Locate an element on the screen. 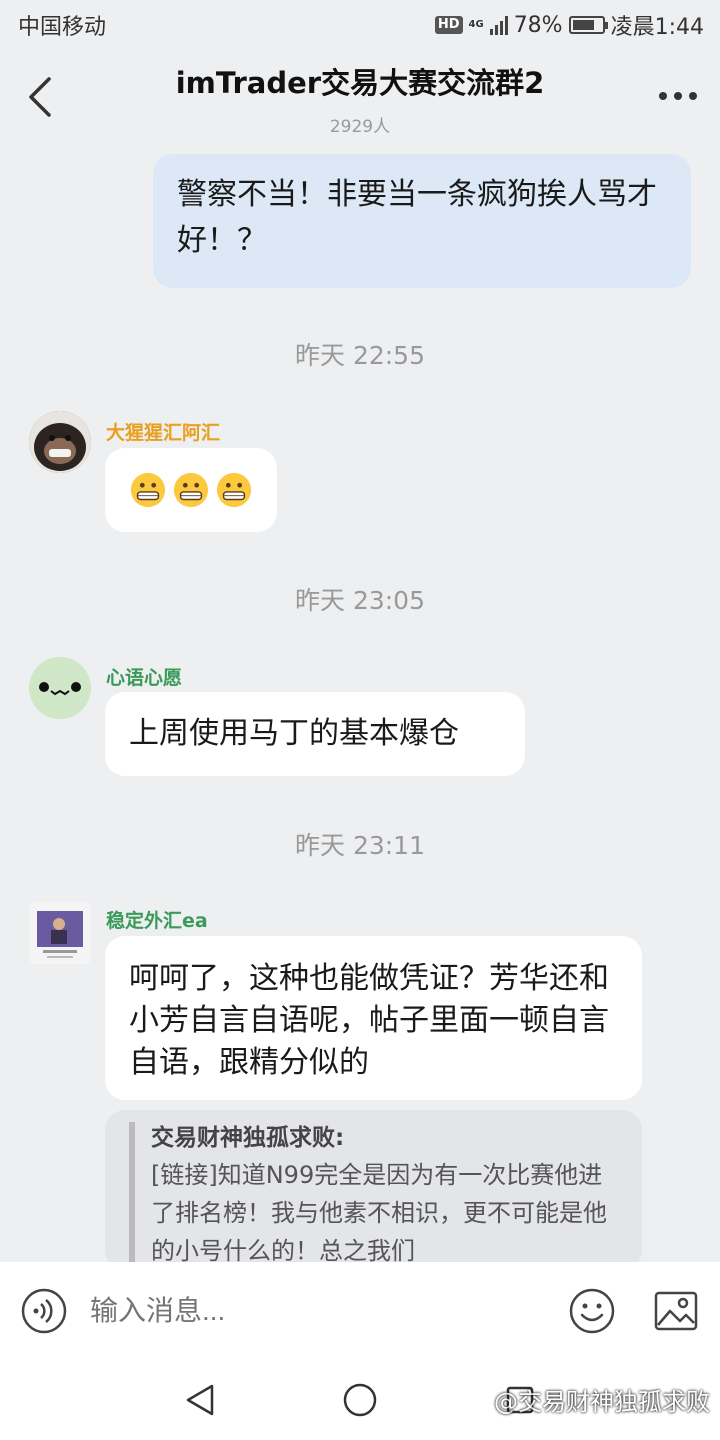 Image resolution: width=720 pixels, height=1440 pixels. status-indicators: HD 4G 78% 凌晨1:44 is located at coordinates (569, 25).